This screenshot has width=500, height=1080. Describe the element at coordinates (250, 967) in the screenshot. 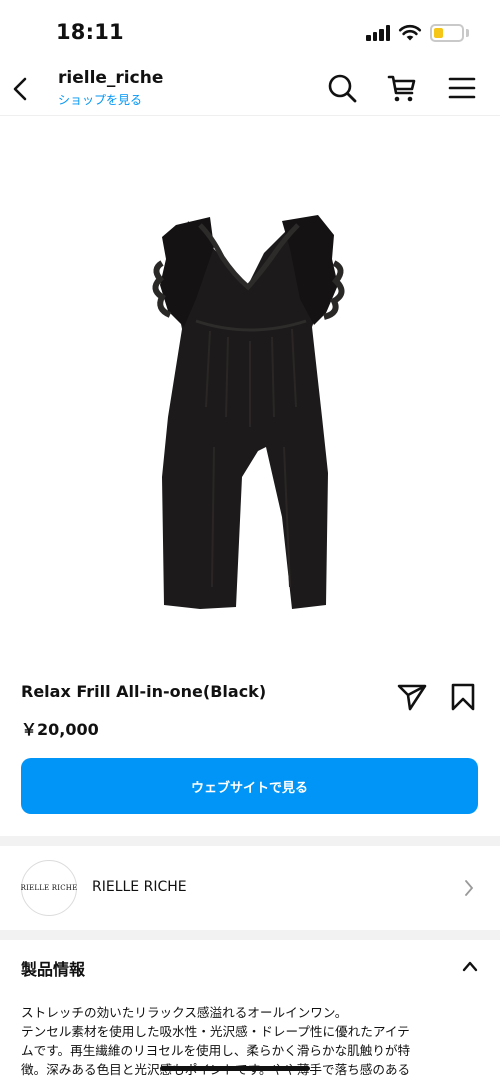

I see `product-details-header: 製品情報` at that location.